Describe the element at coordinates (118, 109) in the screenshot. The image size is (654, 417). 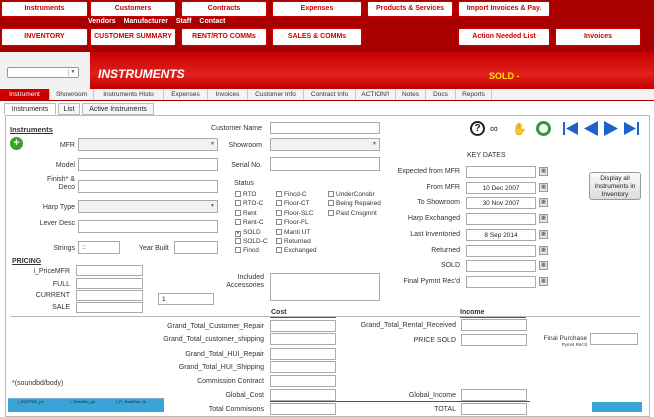
I see `subtab-active-instruments: Active Instruments` at that location.